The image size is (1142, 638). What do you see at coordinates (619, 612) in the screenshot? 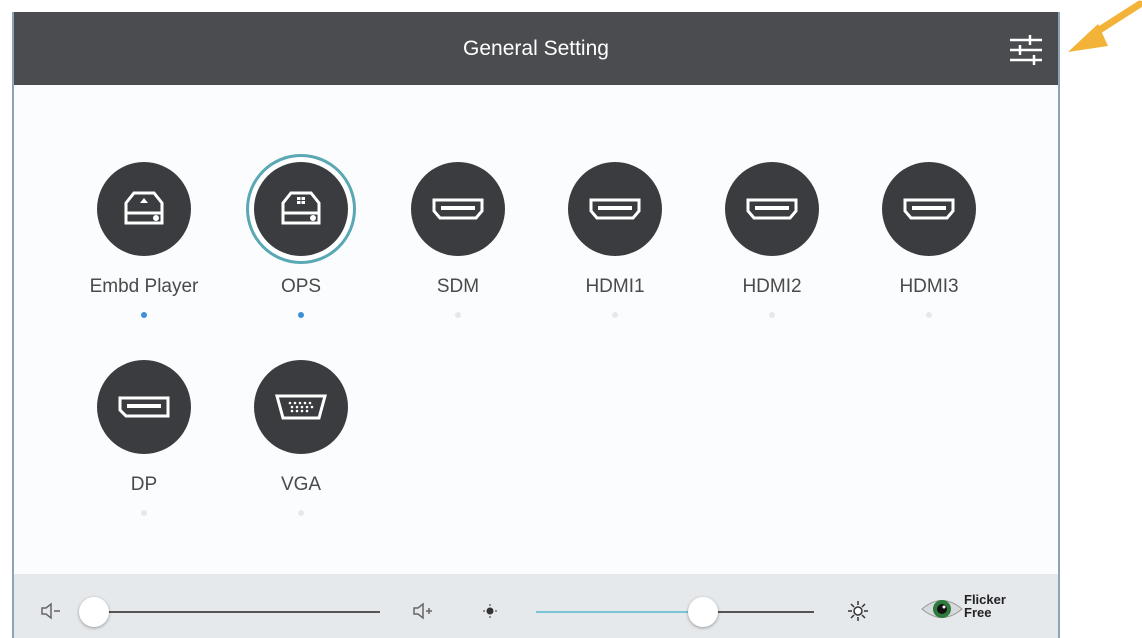
I see `brightness-slider-fill` at bounding box center [619, 612].